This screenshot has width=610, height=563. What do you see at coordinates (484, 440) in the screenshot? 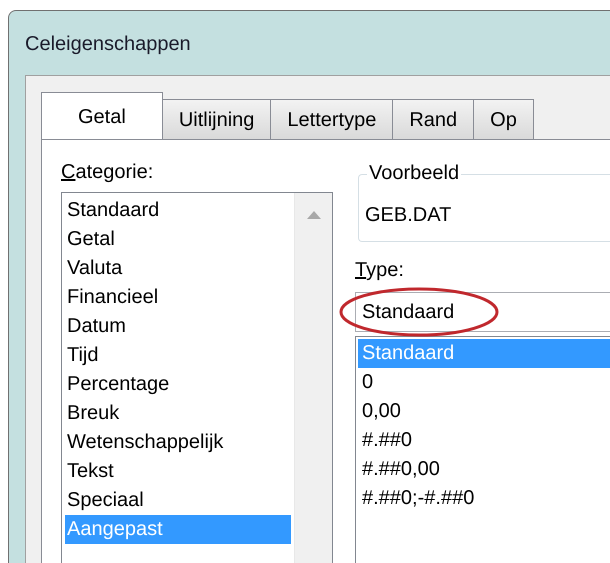
I see `type-item: #.##0` at bounding box center [484, 440].